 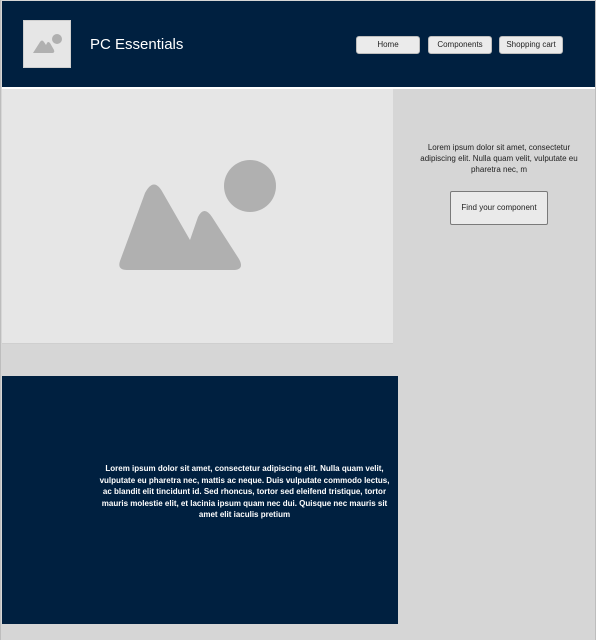 I want to click on site-title: PC Essentials, so click(x=137, y=44).